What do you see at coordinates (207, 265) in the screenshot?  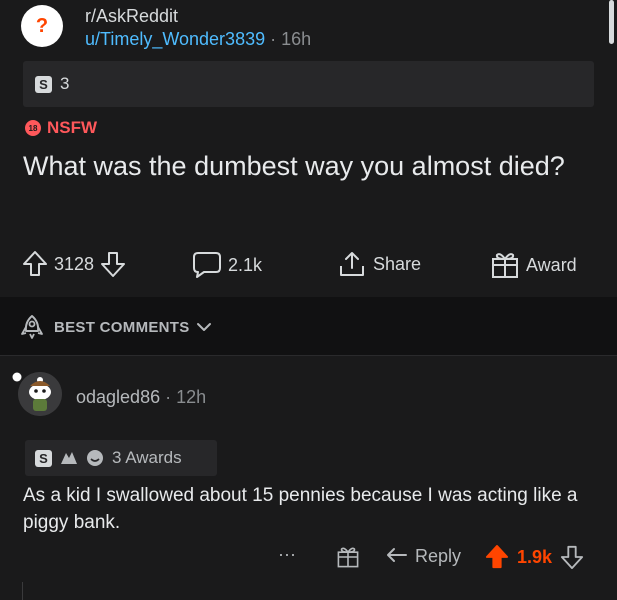 I see `comment-bubble-icon` at bounding box center [207, 265].